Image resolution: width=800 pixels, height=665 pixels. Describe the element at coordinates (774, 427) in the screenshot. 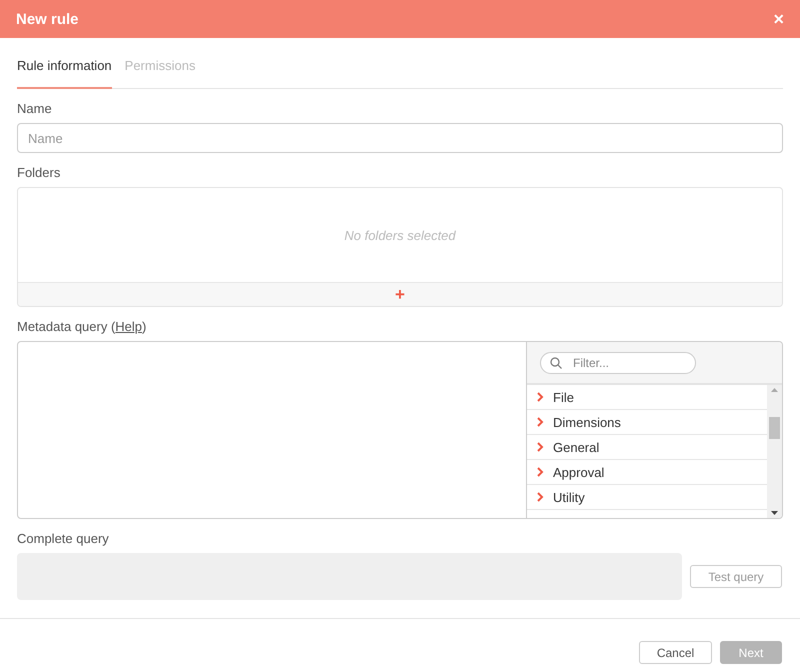

I see `scrollbar-thumb` at that location.